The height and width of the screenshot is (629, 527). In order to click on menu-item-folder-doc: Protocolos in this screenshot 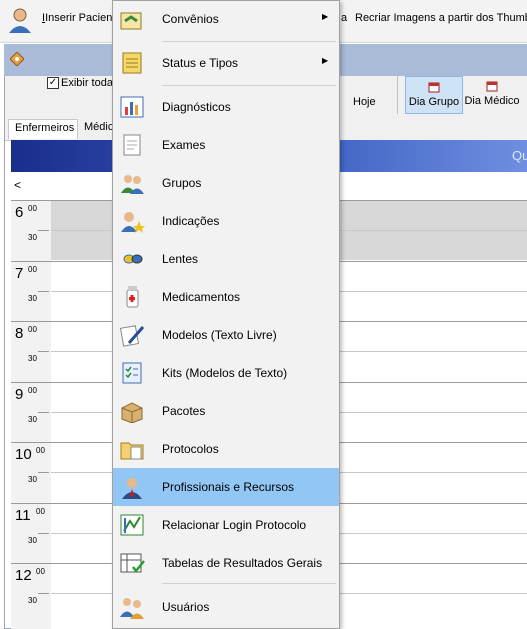, I will do `click(226, 449)`.